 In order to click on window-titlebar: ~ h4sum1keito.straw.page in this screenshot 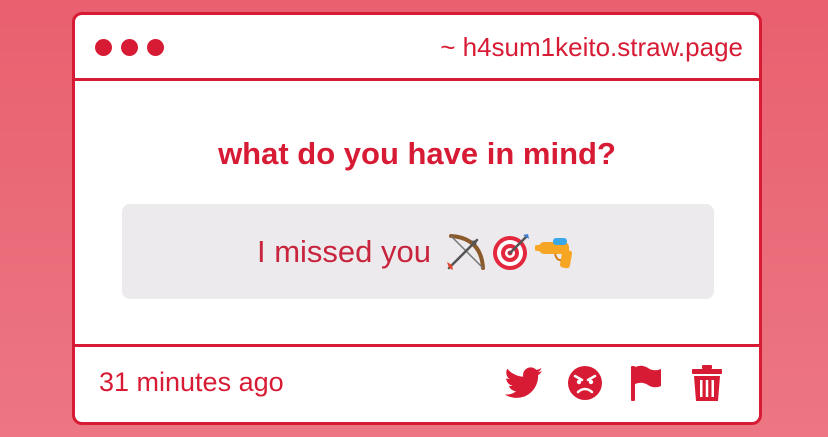, I will do `click(417, 48)`.